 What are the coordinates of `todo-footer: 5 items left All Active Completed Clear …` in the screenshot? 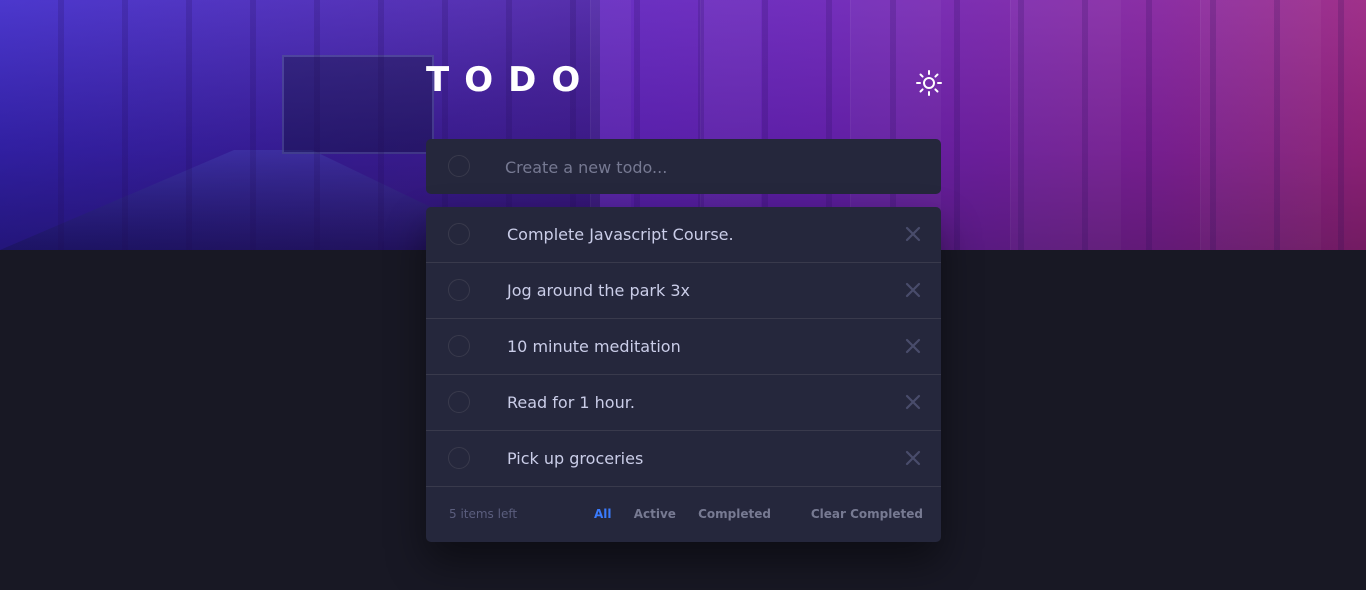 It's located at (683, 514).